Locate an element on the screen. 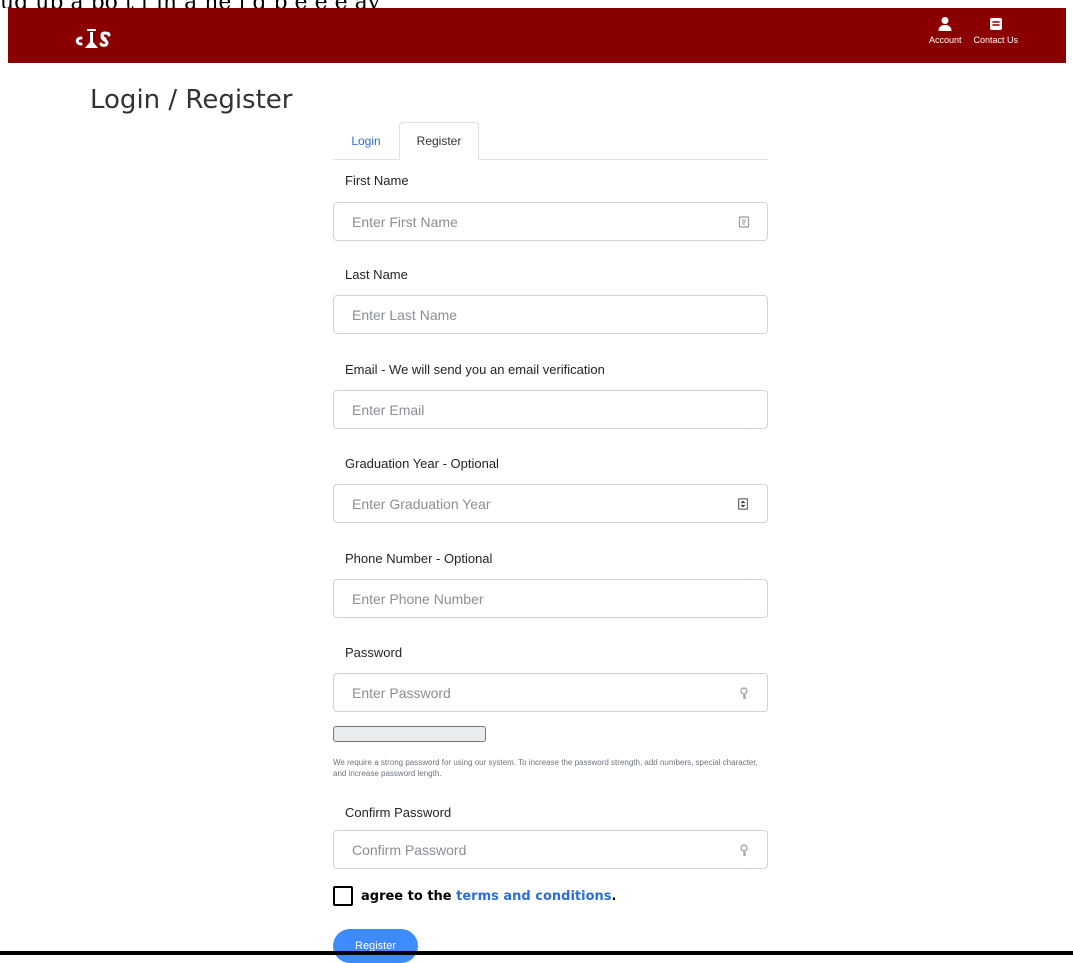 The width and height of the screenshot is (1073, 963). terms-agreement-text: agree to the terms and conditions. is located at coordinates (488, 896).